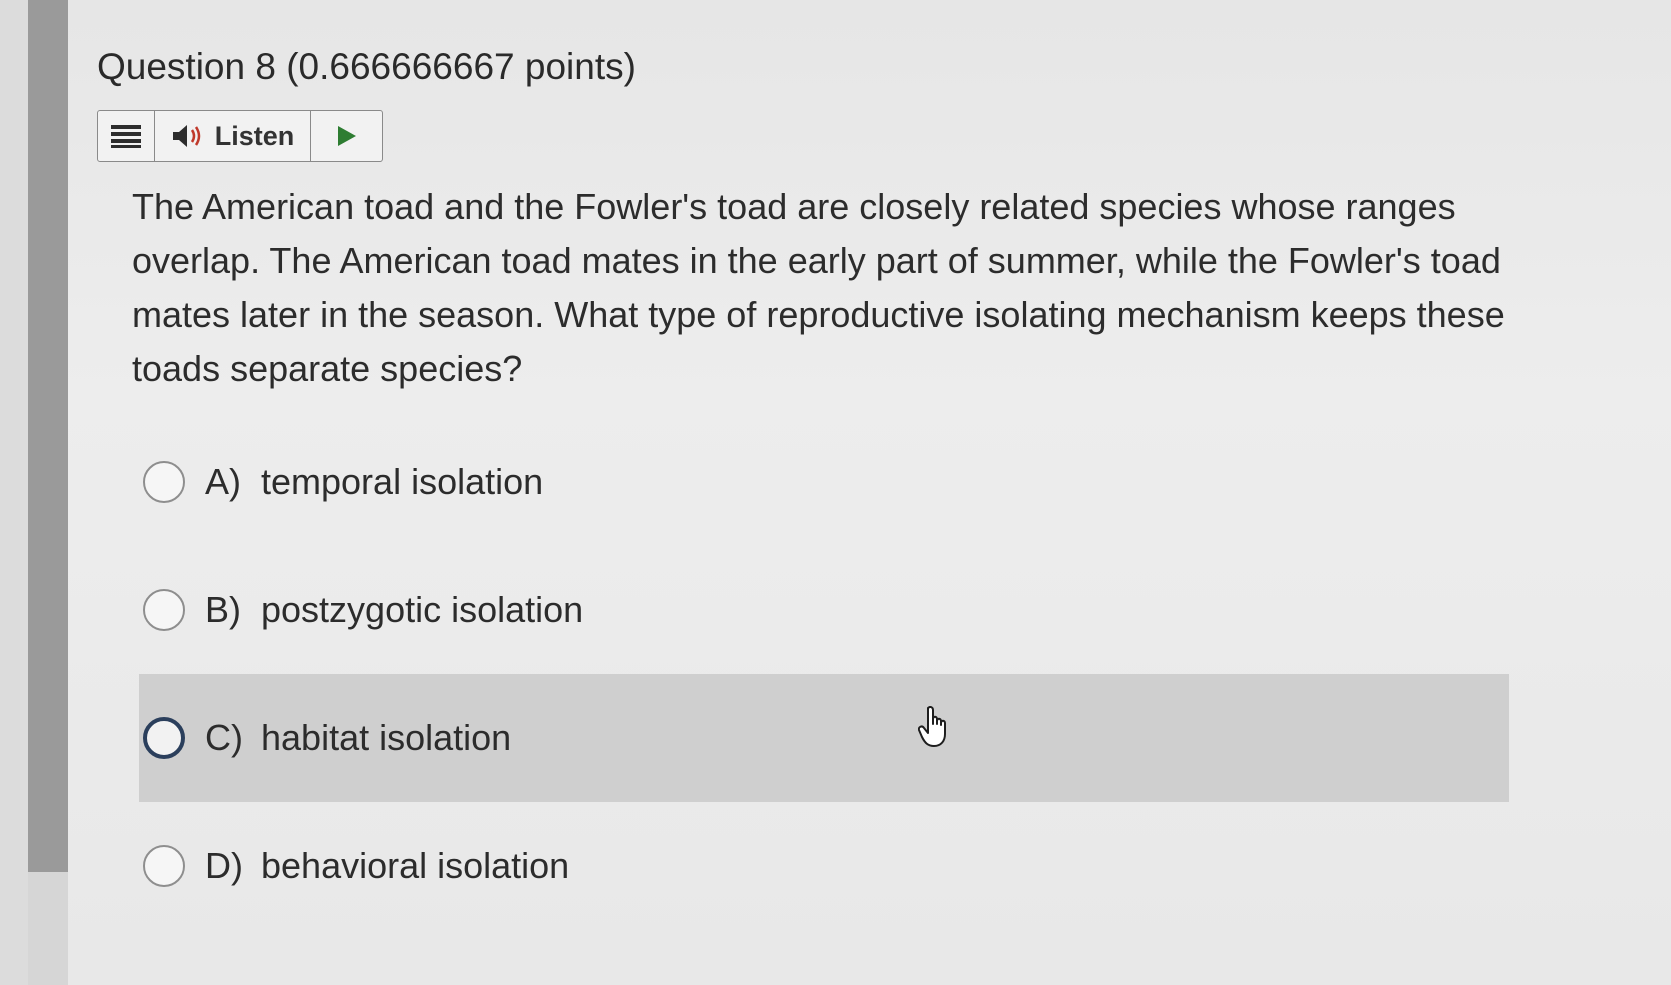 The width and height of the screenshot is (1671, 985). What do you see at coordinates (366, 66) in the screenshot?
I see `question-title: Question 8 (0.666666667 points)` at bounding box center [366, 66].